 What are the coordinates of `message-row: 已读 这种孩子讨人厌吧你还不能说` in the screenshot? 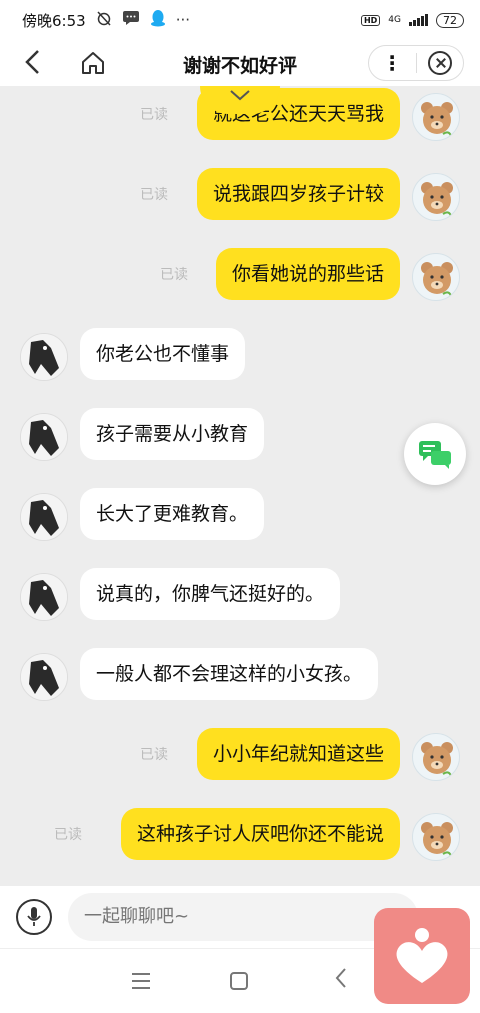 It's located at (240, 838).